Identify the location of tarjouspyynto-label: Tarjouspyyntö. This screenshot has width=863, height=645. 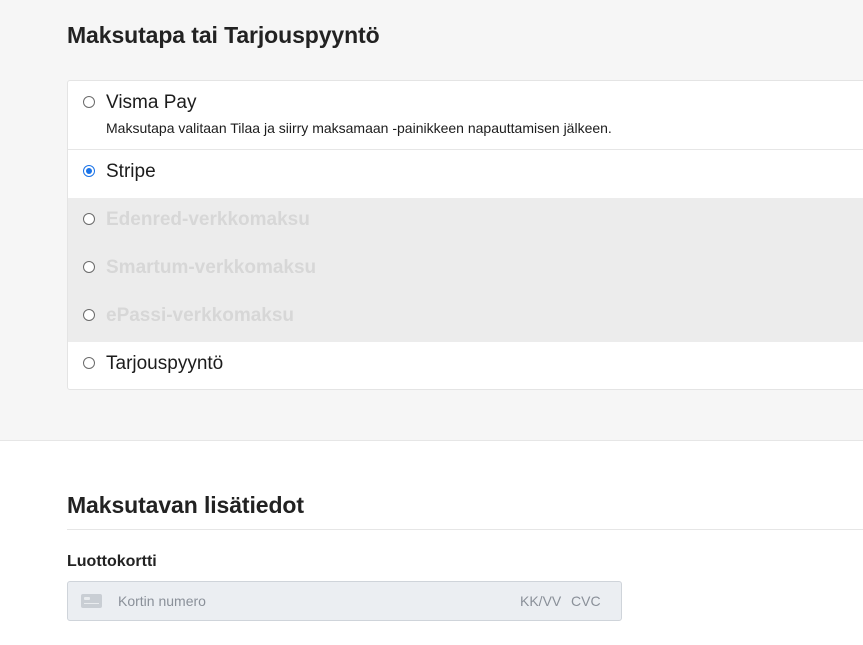
(165, 363).